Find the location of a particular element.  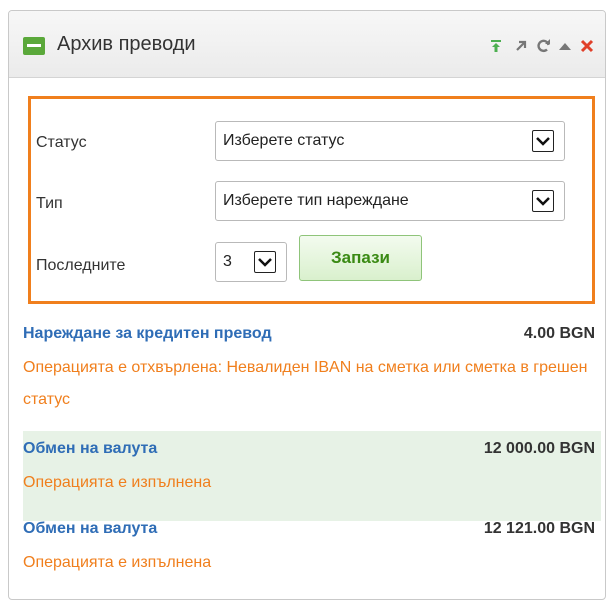

panel-top-icon is located at coordinates (496, 46).